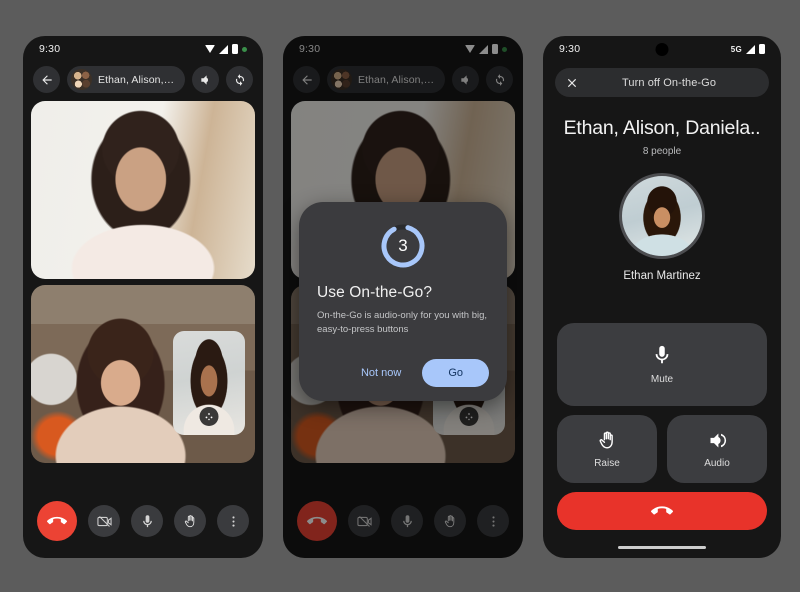 This screenshot has width=800, height=592. What do you see at coordinates (572, 83) in the screenshot?
I see `close-icon` at bounding box center [572, 83].